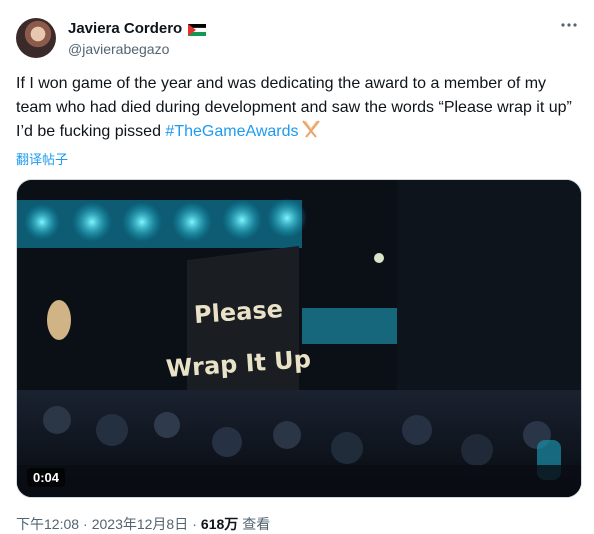 This screenshot has height=534, width=594. I want to click on avatar, so click(36, 38).